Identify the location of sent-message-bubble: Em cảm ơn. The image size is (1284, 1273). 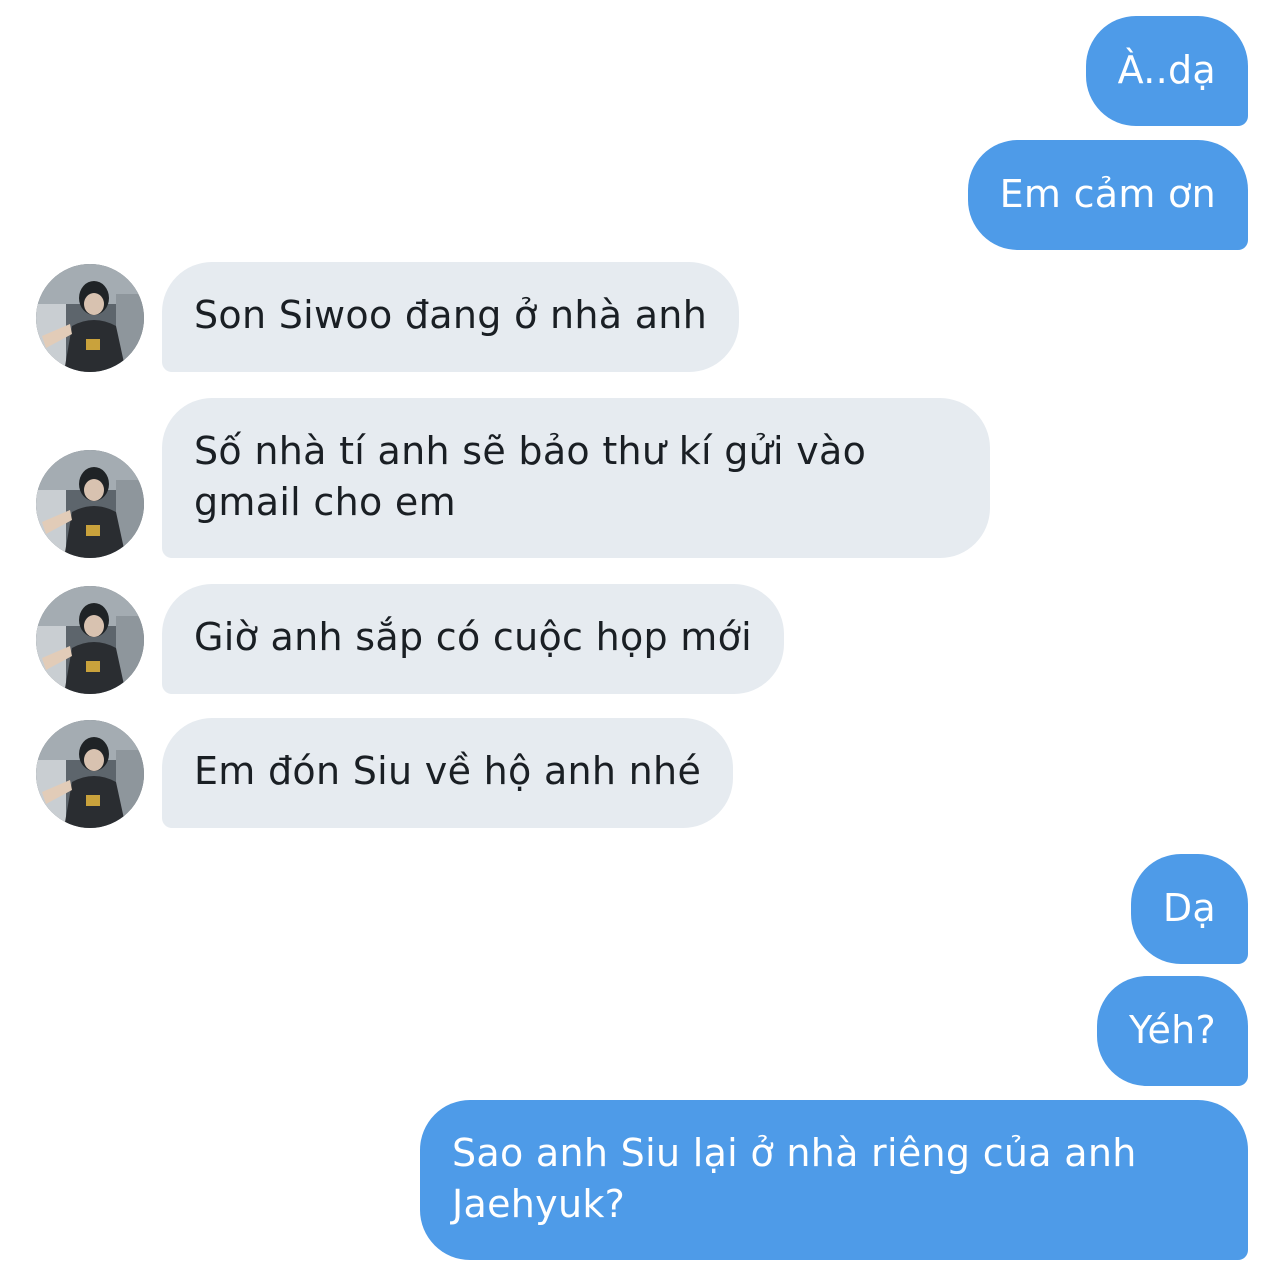
(1107, 195).